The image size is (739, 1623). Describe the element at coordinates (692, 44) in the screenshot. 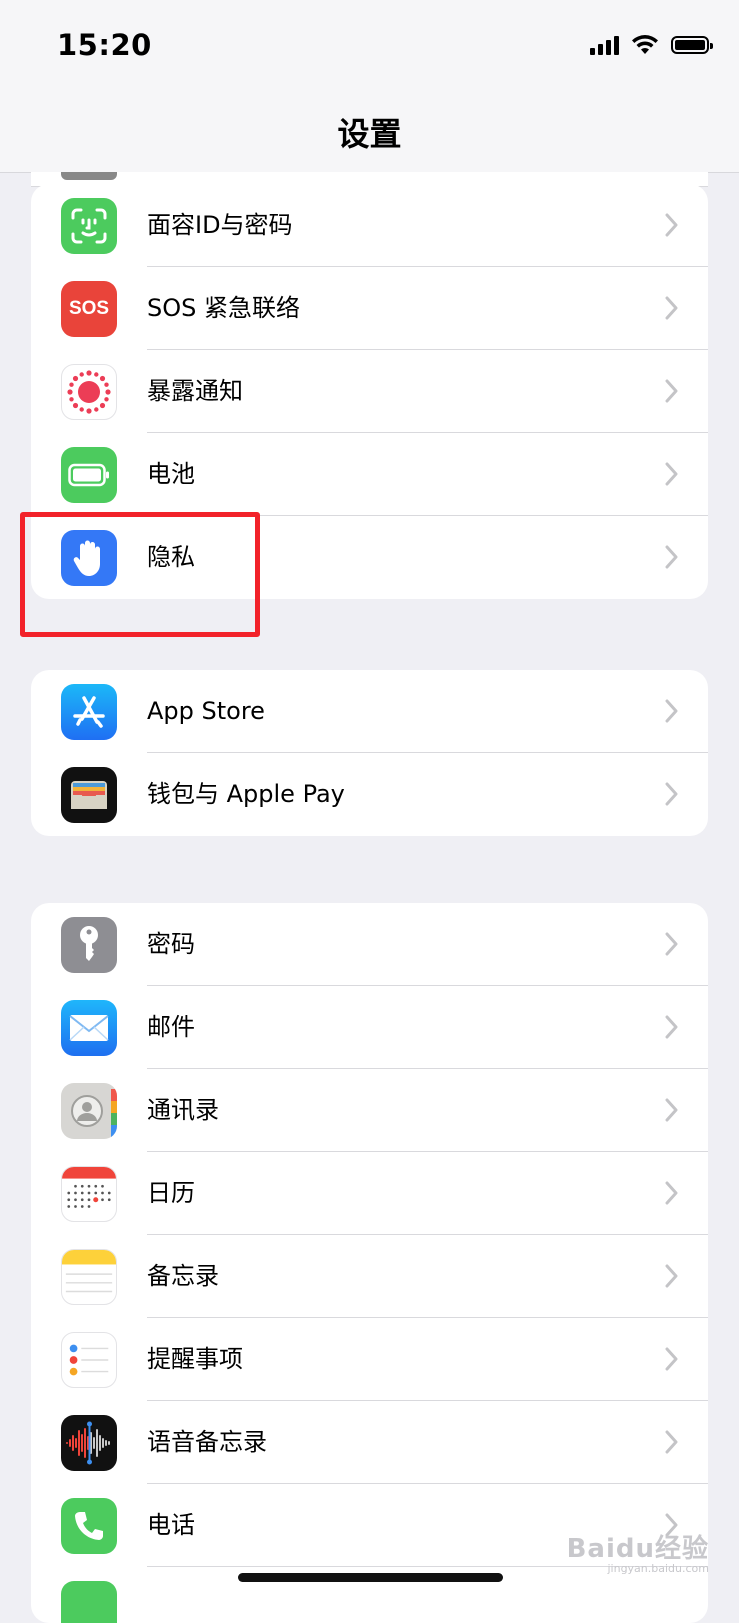

I see `battery-status-icon` at that location.